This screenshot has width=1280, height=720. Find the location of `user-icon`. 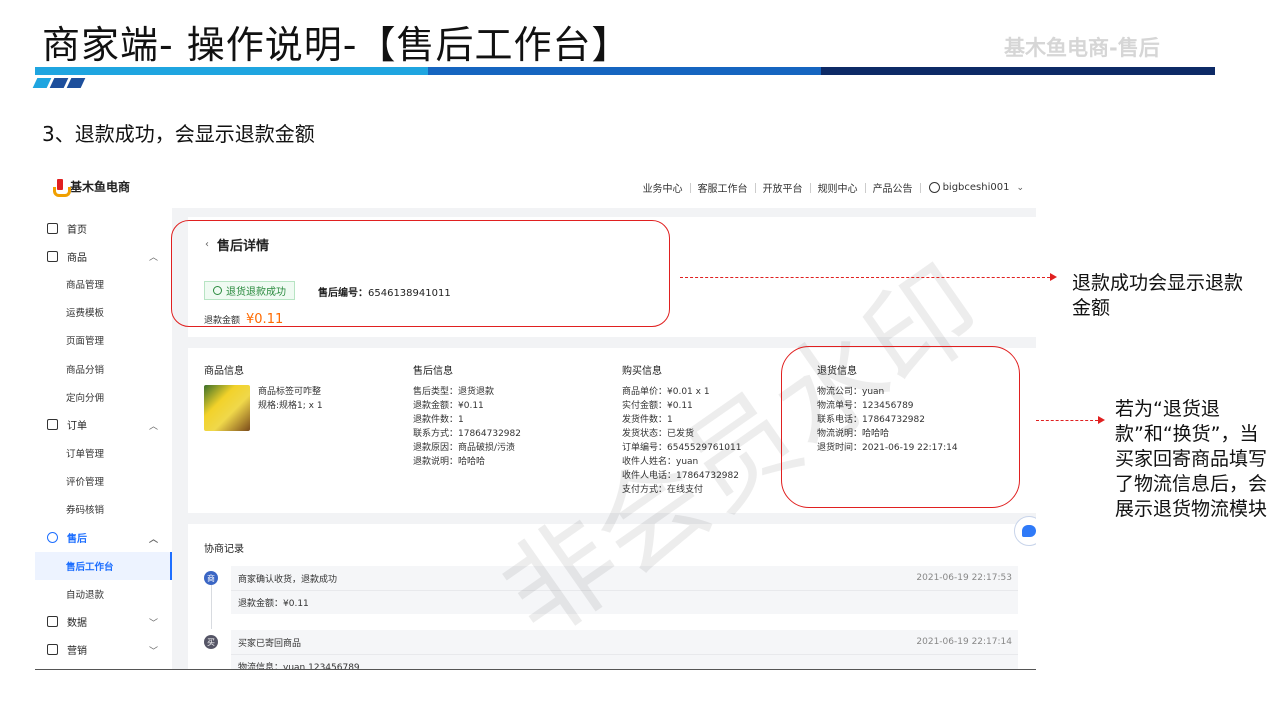

user-icon is located at coordinates (934, 187).